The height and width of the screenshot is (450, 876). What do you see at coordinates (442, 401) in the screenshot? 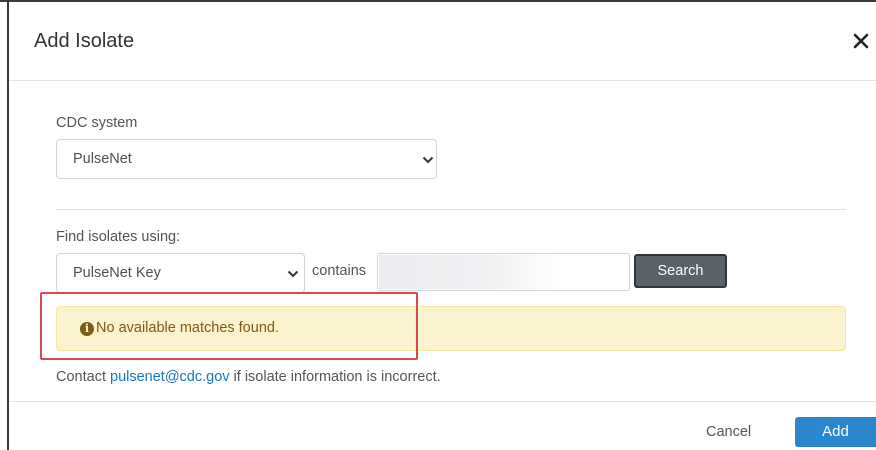
I see `footer-divider` at bounding box center [442, 401].